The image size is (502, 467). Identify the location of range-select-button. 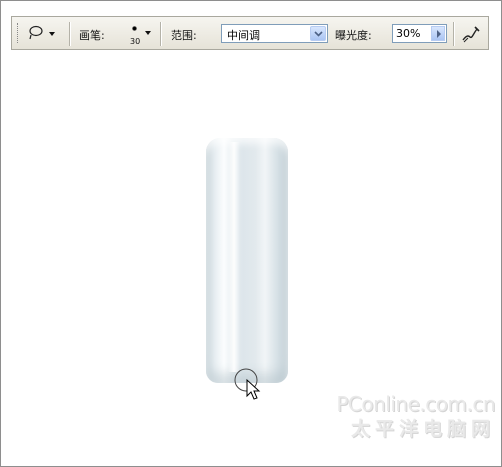
(318, 33).